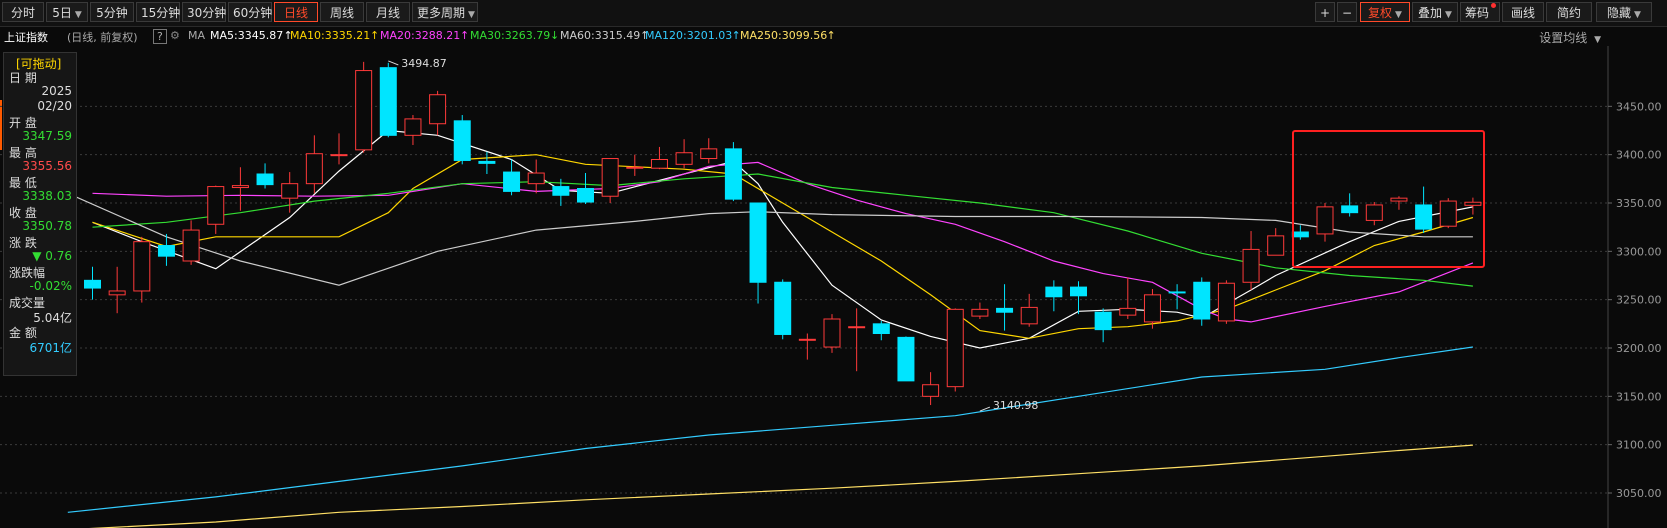 The image size is (1667, 528). What do you see at coordinates (1563, 38) in the screenshot?
I see `ma-settings-label: 设置均线` at bounding box center [1563, 38].